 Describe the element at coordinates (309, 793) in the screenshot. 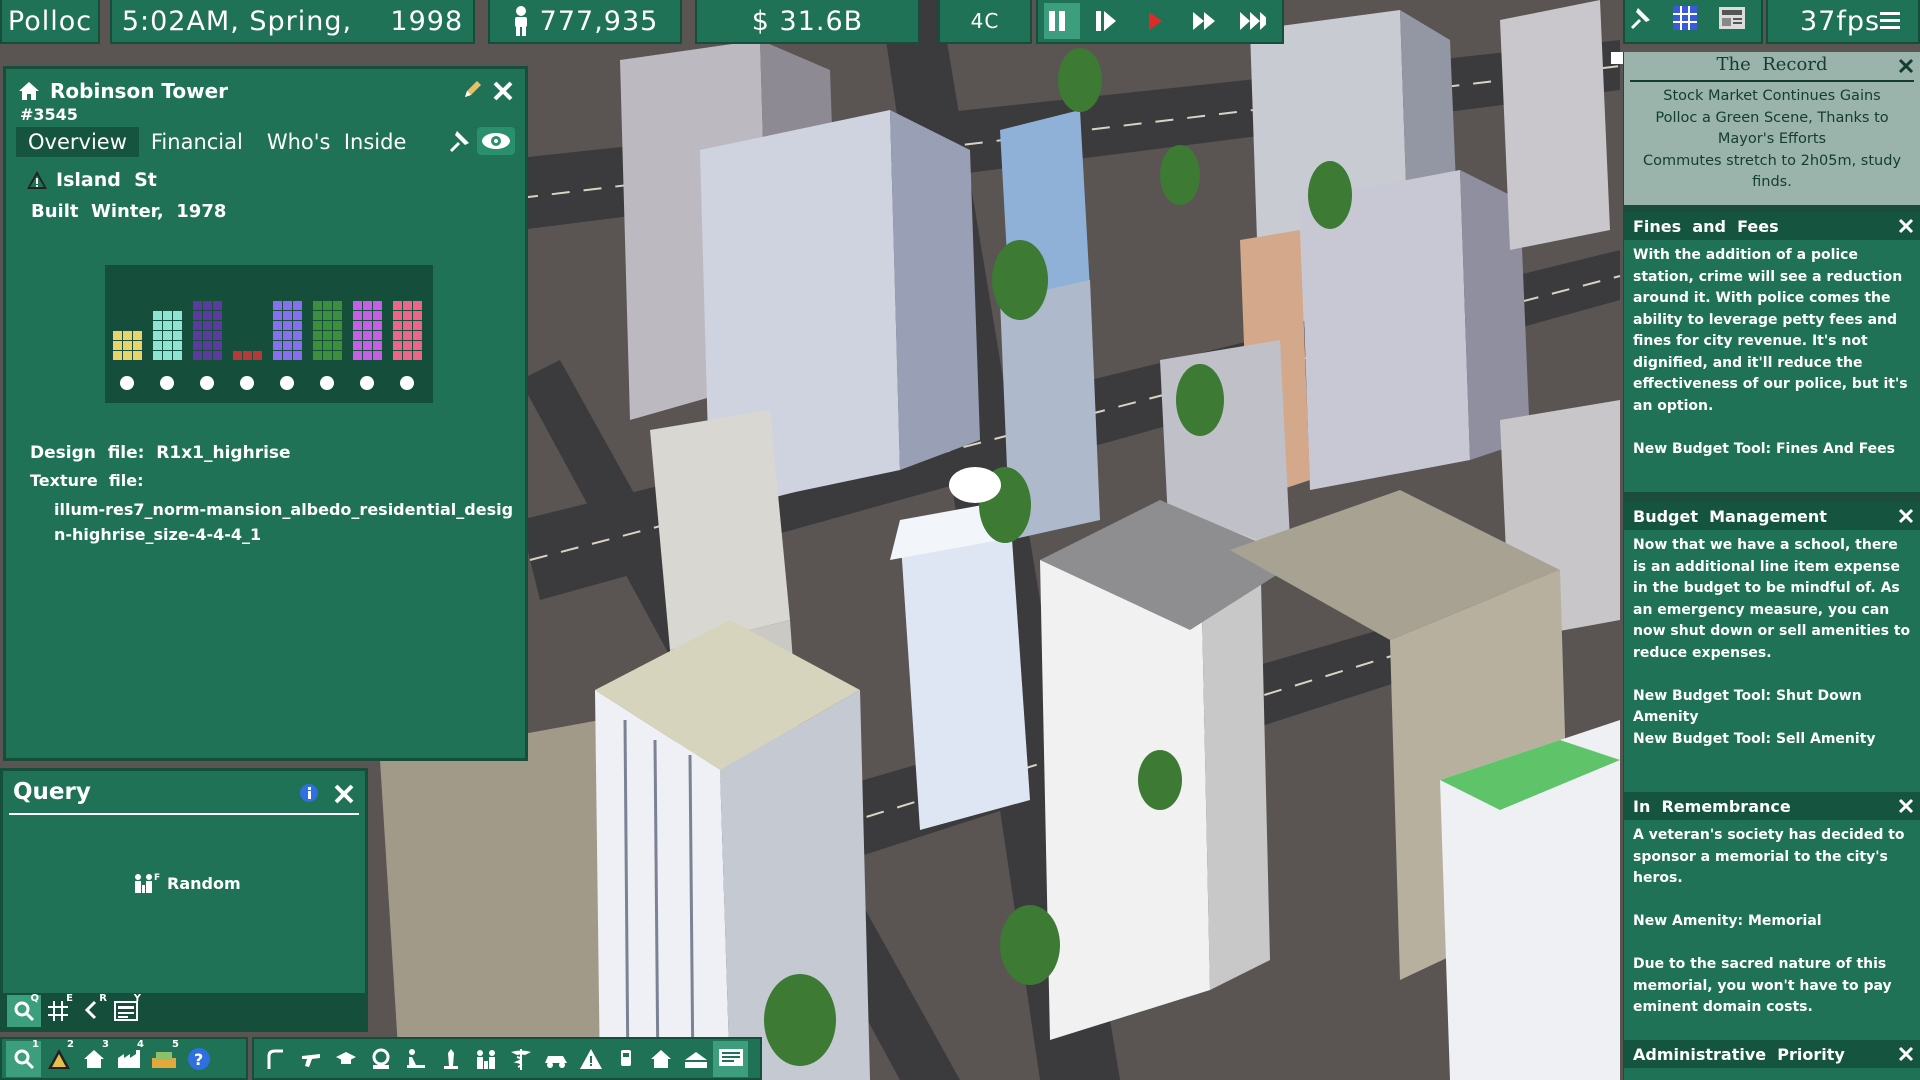

I see `info-icon` at that location.